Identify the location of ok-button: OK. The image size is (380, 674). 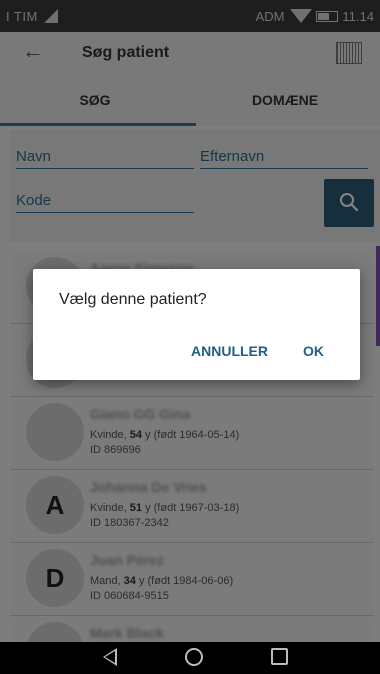
(313, 351).